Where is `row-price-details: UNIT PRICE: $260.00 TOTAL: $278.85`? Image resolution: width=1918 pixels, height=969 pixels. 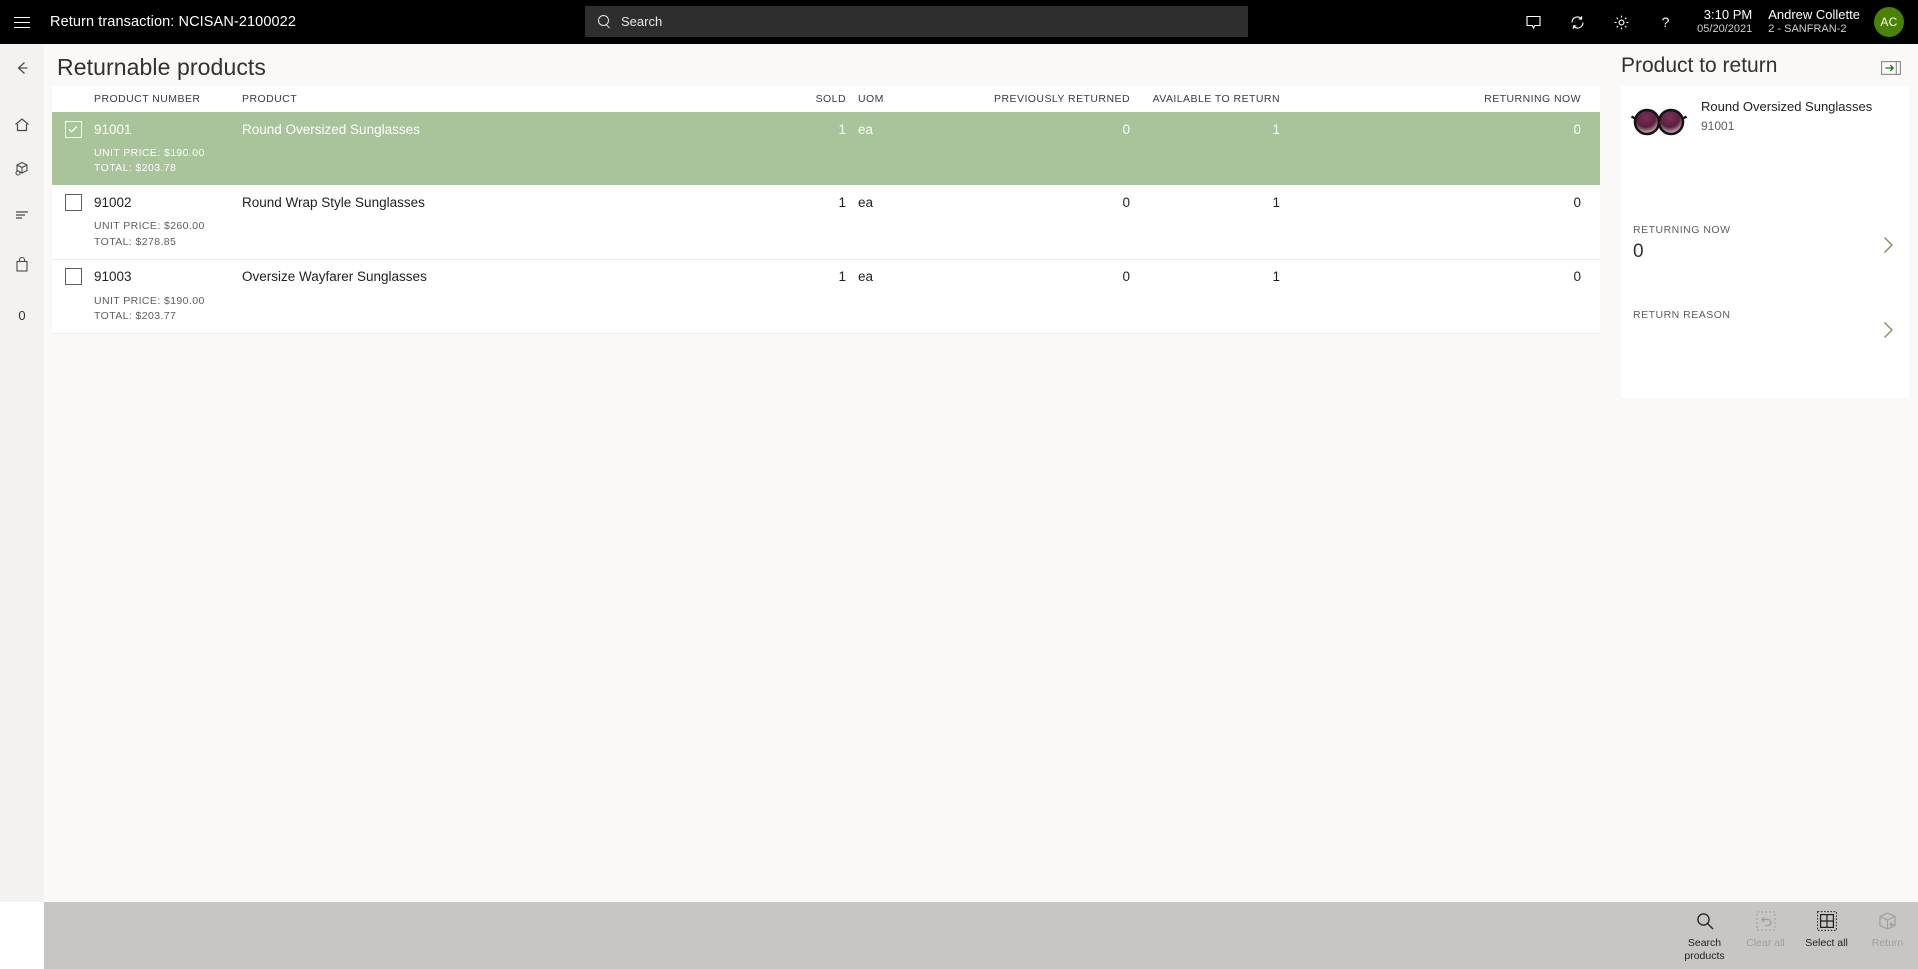 row-price-details: UNIT PRICE: $260.00 TOTAL: $278.85 is located at coordinates (826, 238).